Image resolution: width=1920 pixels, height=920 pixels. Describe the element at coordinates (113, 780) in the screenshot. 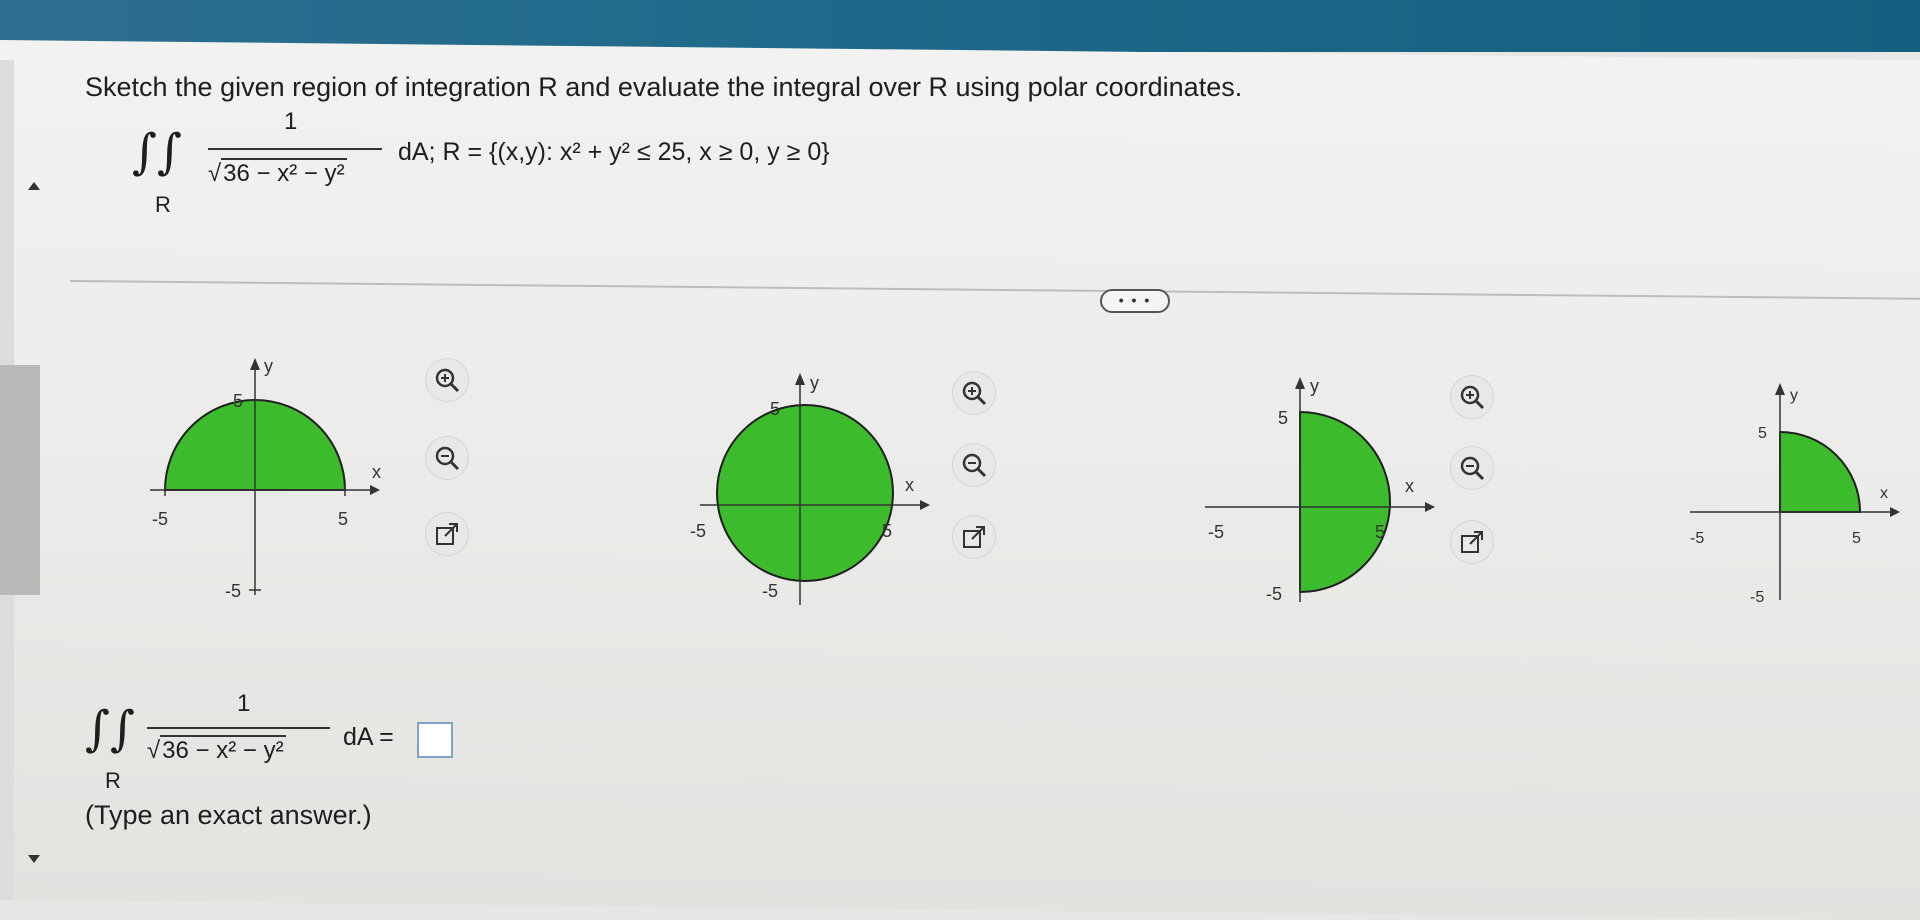

I see `answer-integral-subscript: R` at that location.